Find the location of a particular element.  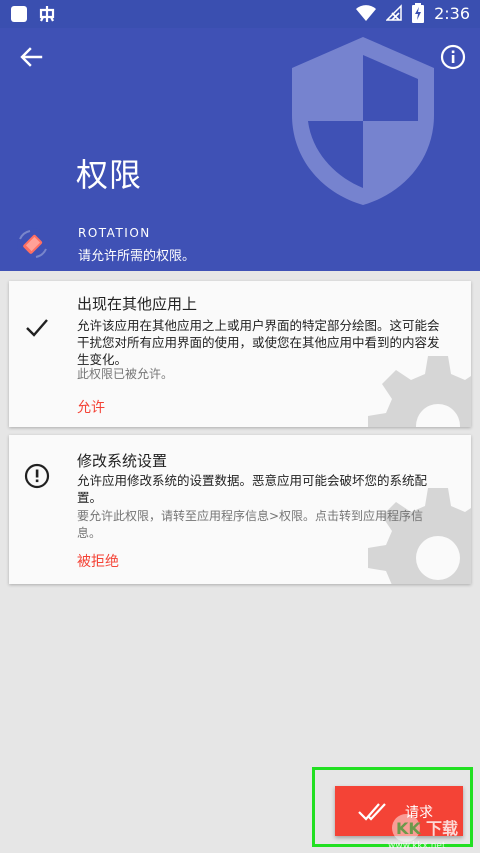

info-icon is located at coordinates (453, 57).